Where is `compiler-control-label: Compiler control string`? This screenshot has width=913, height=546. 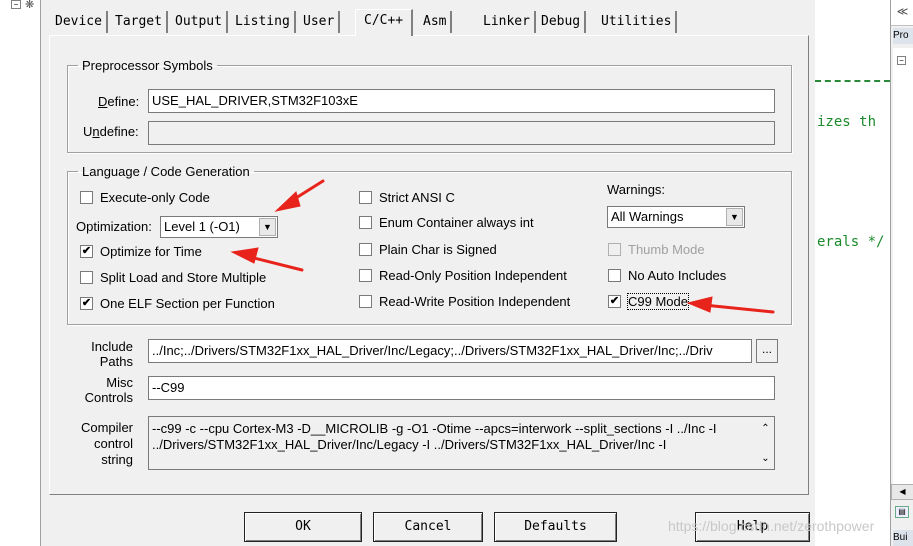 compiler-control-label: Compiler control string is located at coordinates (106, 443).